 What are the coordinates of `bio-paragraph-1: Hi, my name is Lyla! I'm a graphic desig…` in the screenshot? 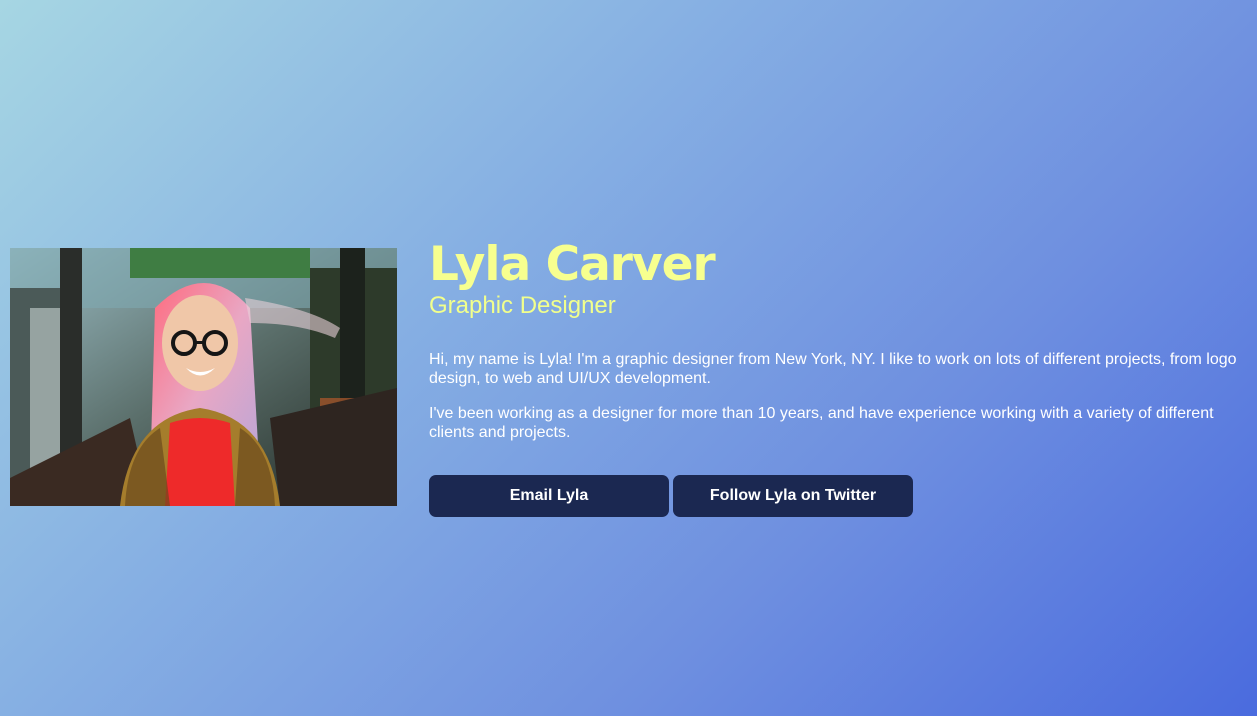 It's located at (833, 369).